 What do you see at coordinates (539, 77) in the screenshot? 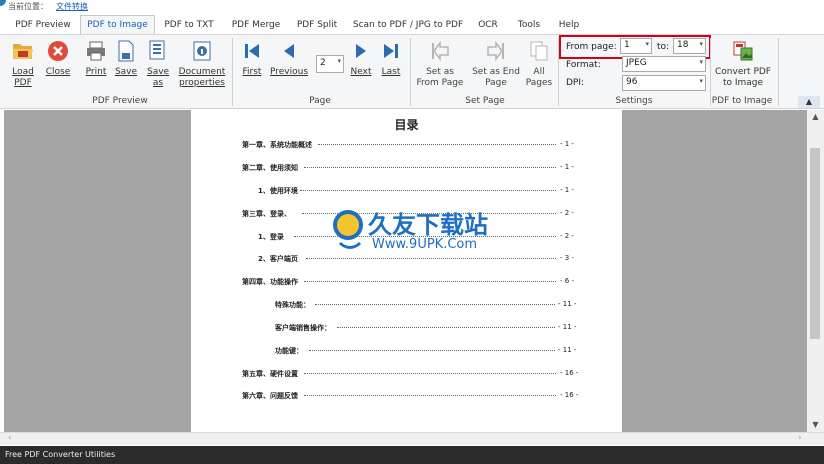
I see `all-pages-label: All Pages` at bounding box center [539, 77].